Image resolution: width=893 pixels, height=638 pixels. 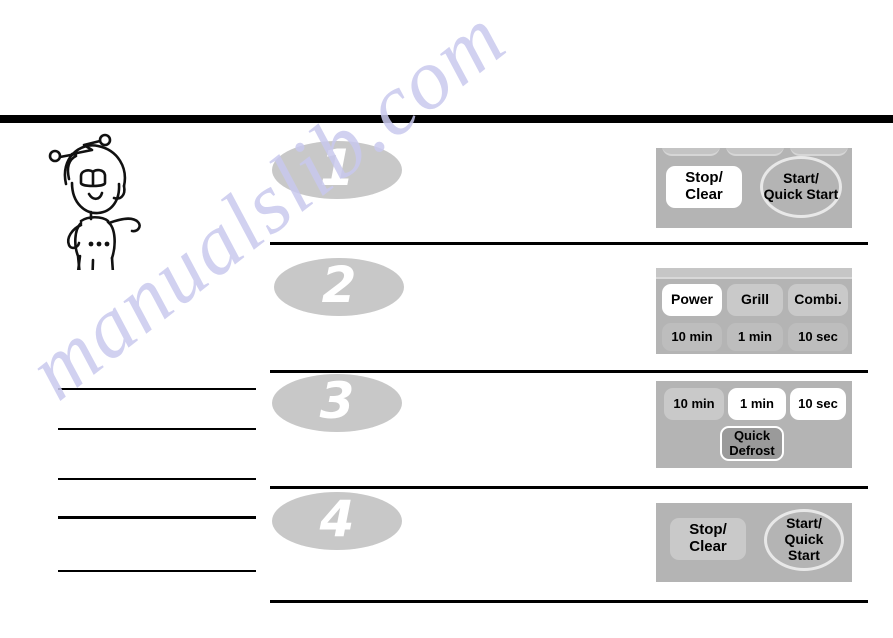 What do you see at coordinates (754, 188) in the screenshot?
I see `control-panel-step-1: Stop/ Clear Start/ Quick Start` at bounding box center [754, 188].